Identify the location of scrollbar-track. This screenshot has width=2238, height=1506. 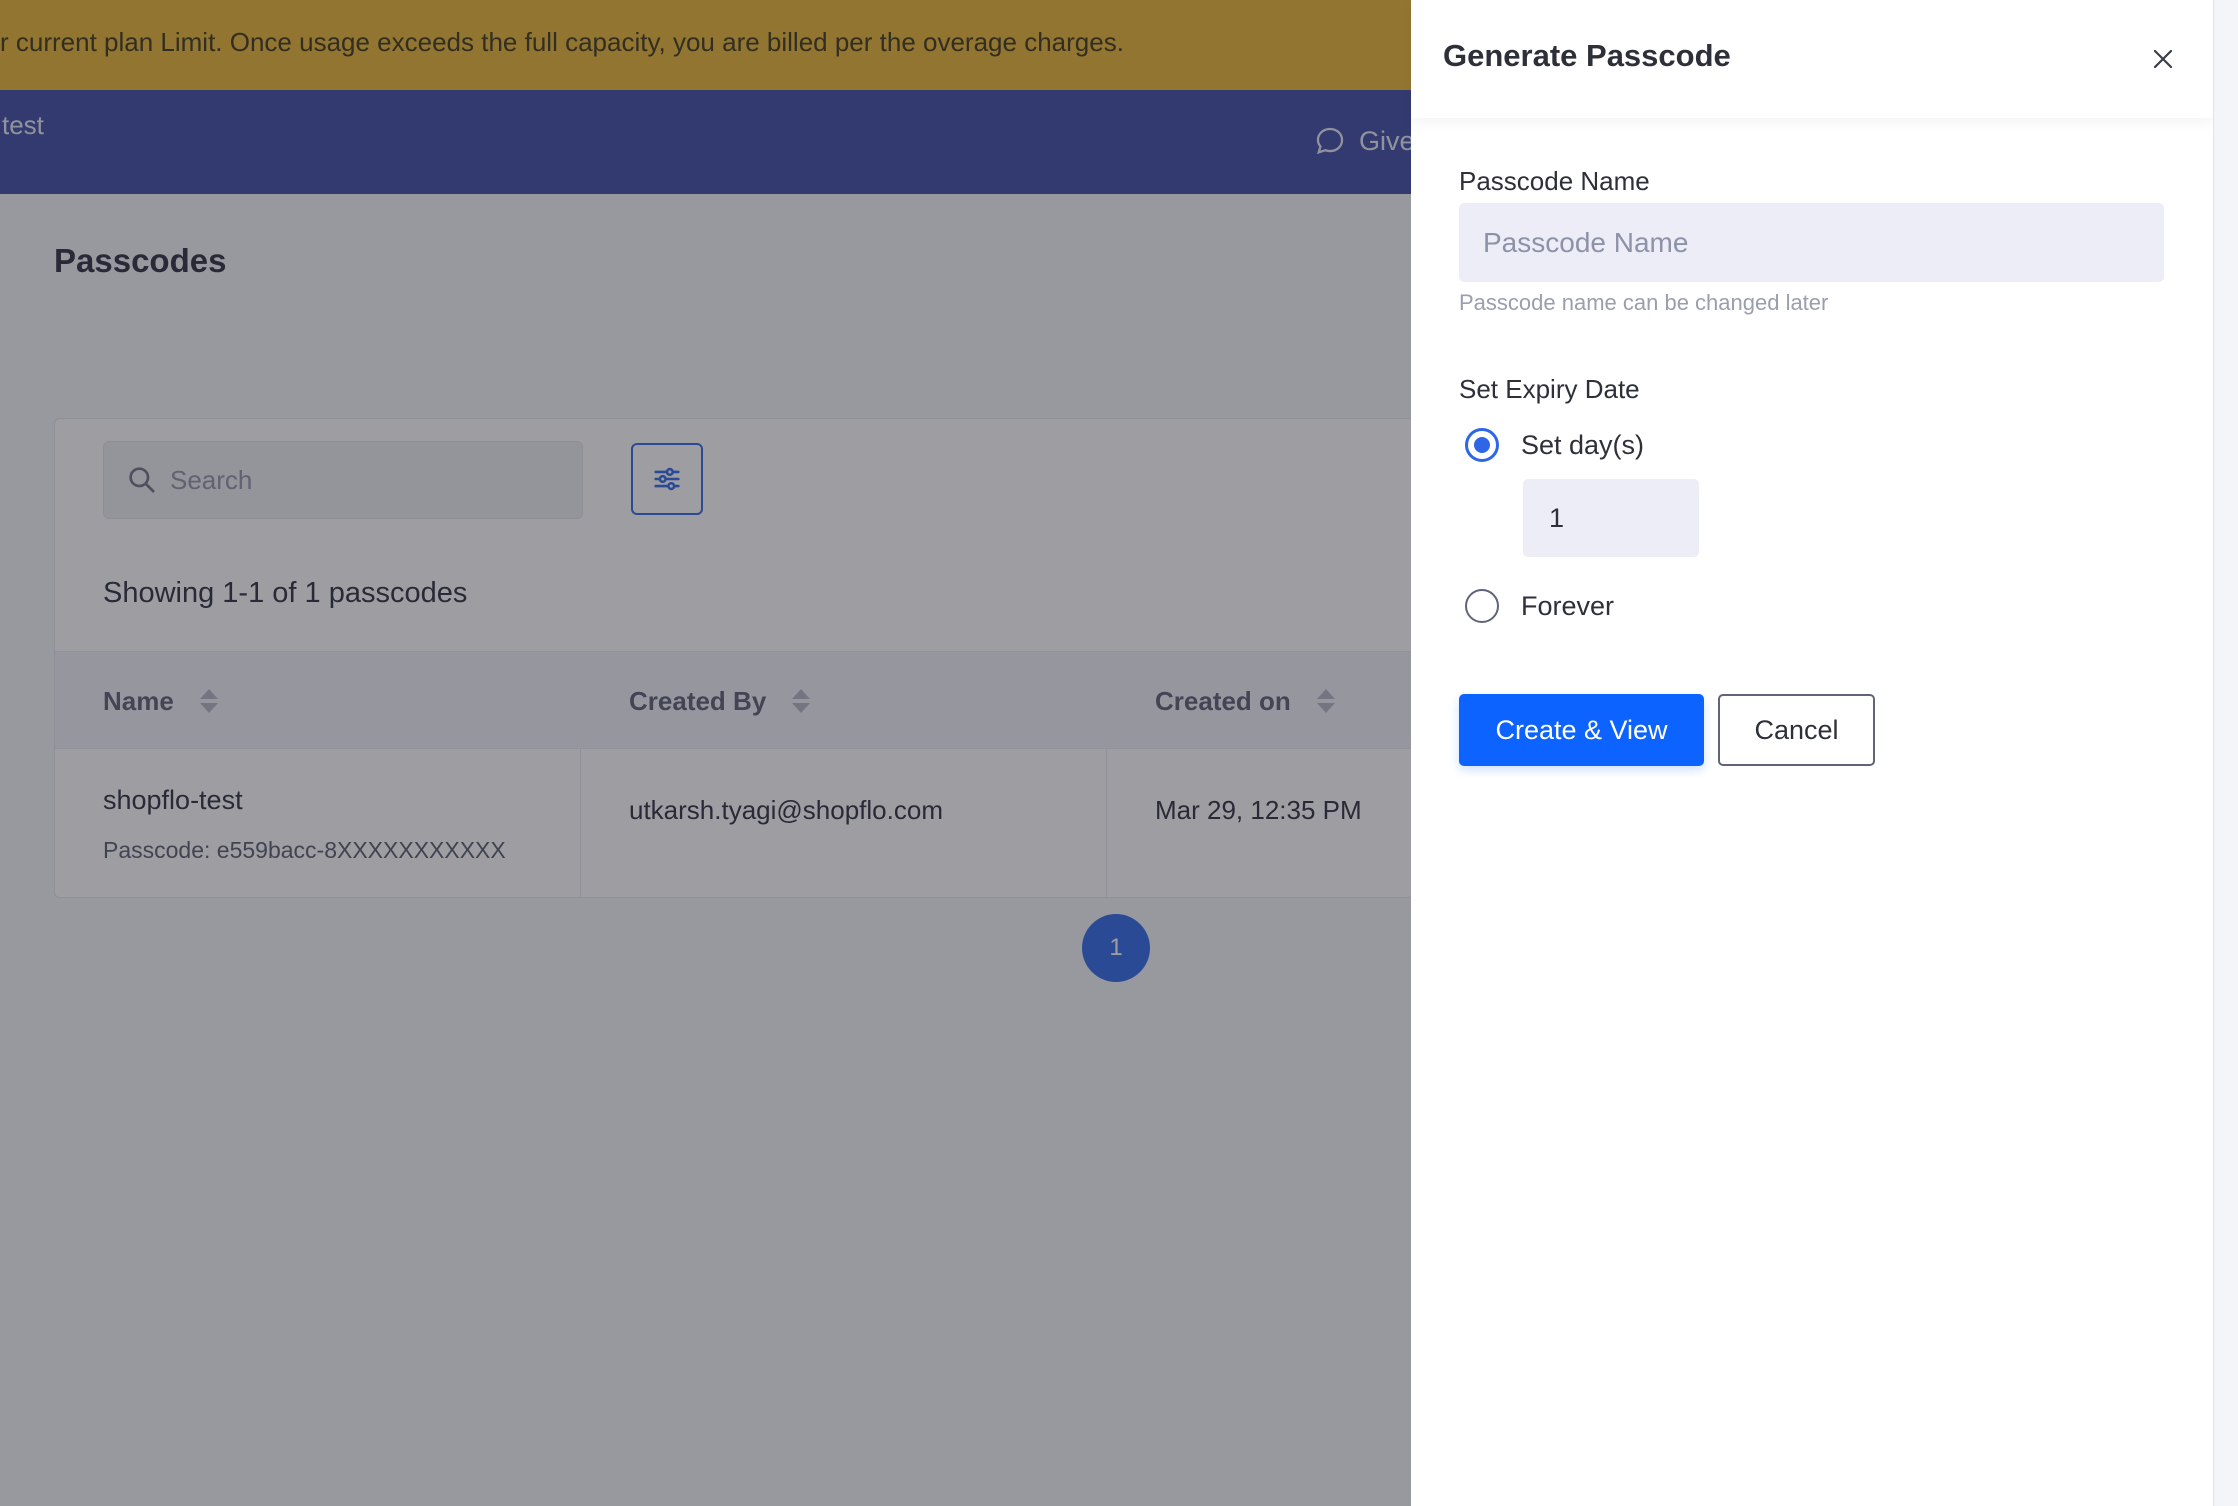
(2225, 753).